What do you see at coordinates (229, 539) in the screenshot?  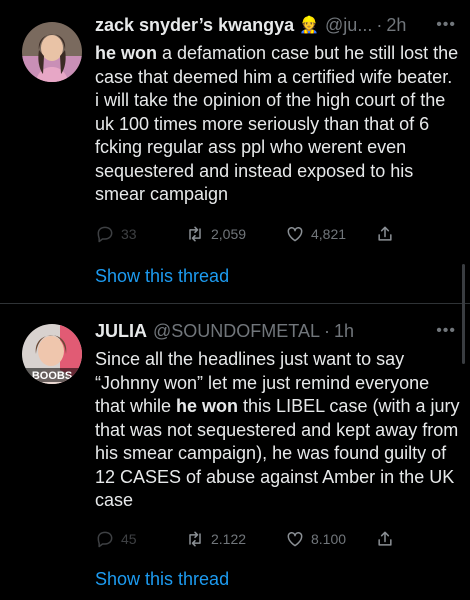 I see `retweet-count: 2.122` at bounding box center [229, 539].